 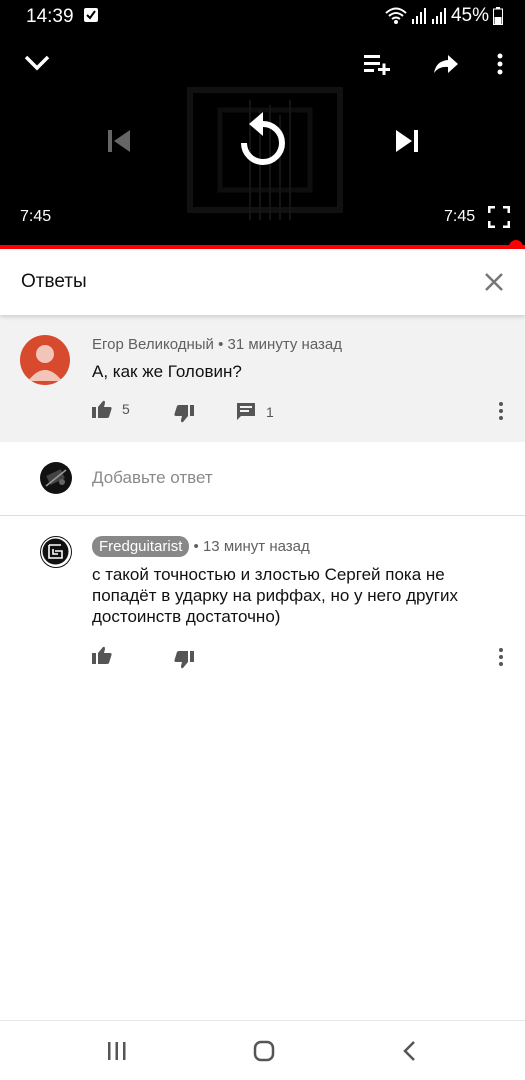 I want to click on home-button, so click(x=264, y=1051).